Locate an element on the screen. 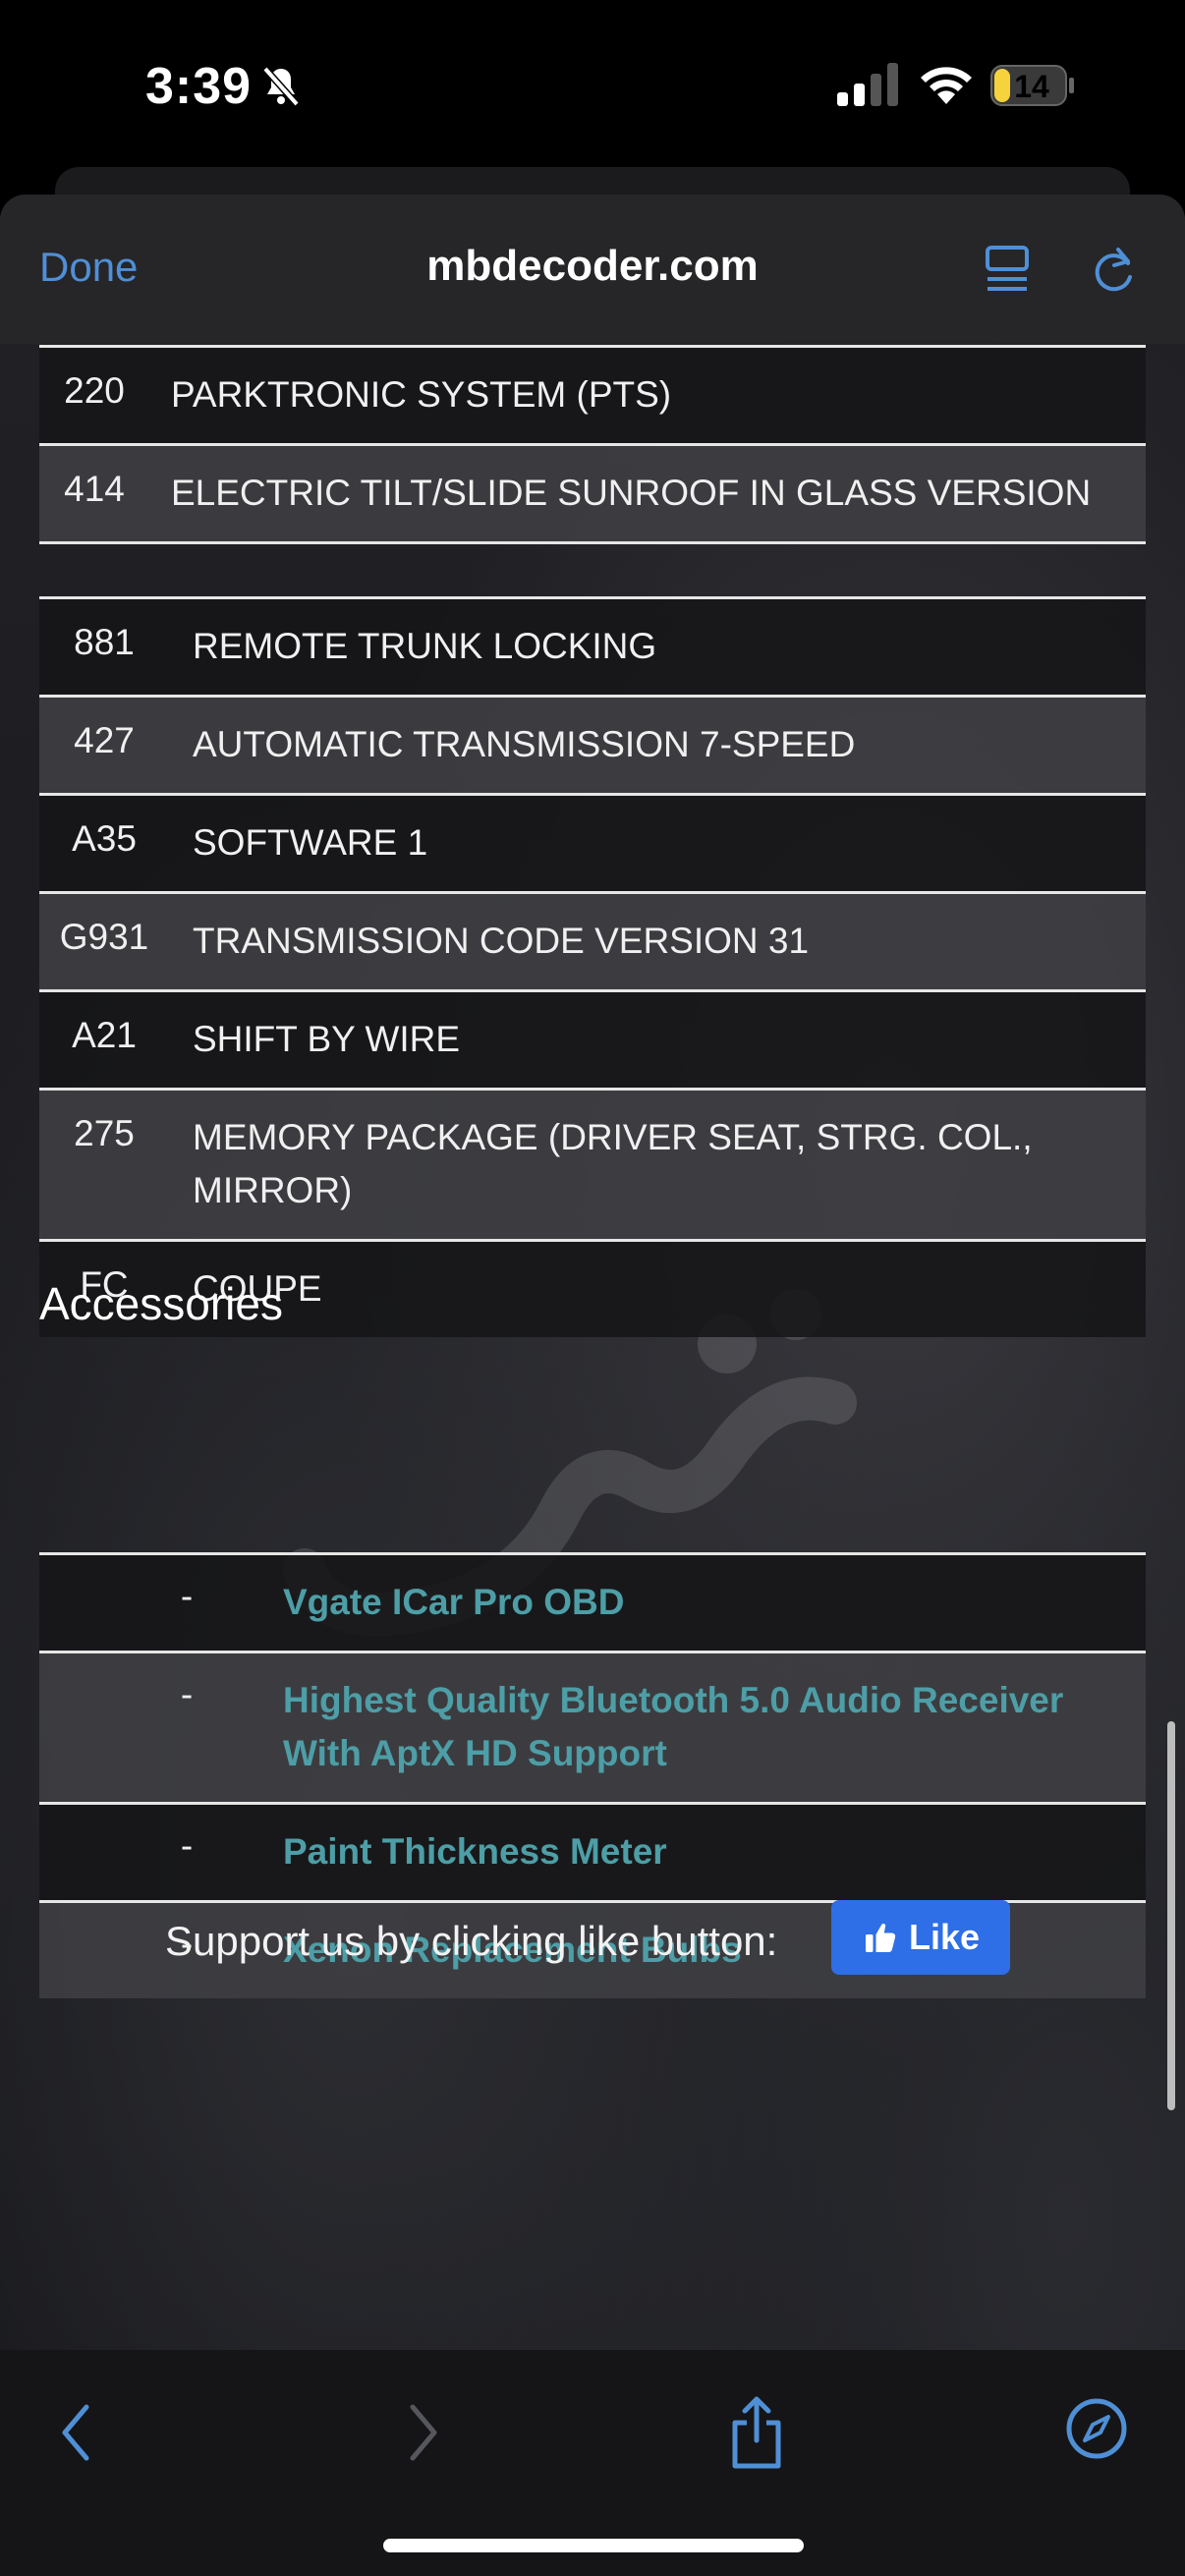 The width and height of the screenshot is (1185, 2576). option-code: G931 is located at coordinates (104, 937).